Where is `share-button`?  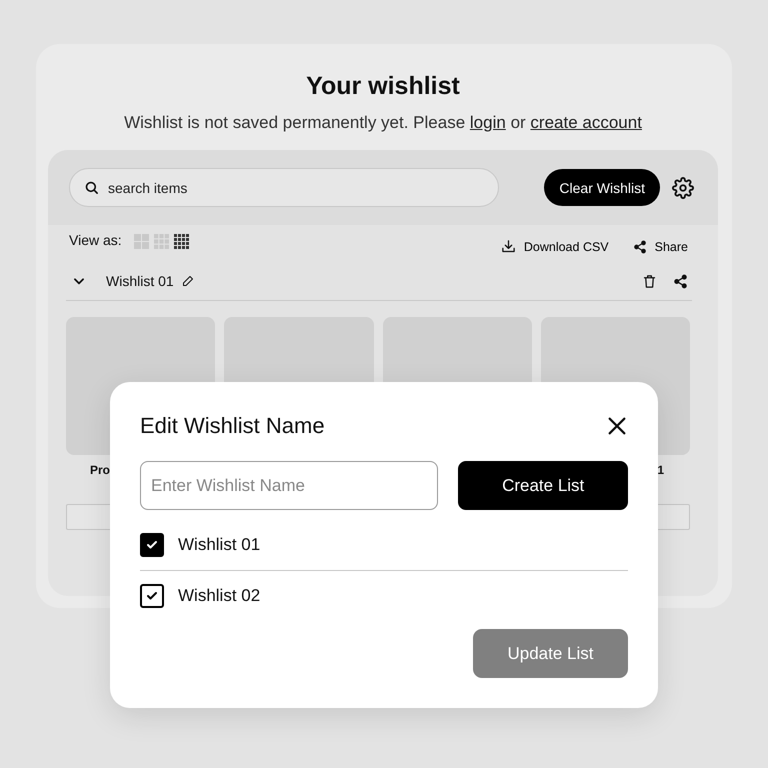 share-button is located at coordinates (680, 281).